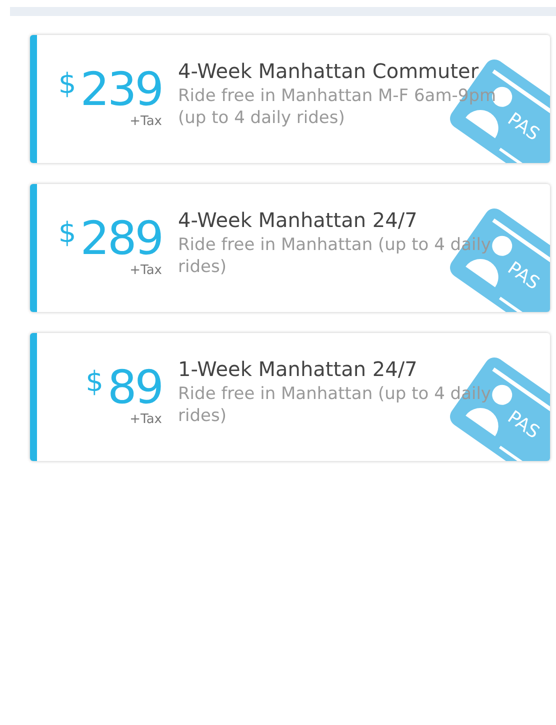 This screenshot has width=556, height=725. What do you see at coordinates (329, 71) in the screenshot?
I see `pass-title: 4-Week Manhattan Commuter` at bounding box center [329, 71].